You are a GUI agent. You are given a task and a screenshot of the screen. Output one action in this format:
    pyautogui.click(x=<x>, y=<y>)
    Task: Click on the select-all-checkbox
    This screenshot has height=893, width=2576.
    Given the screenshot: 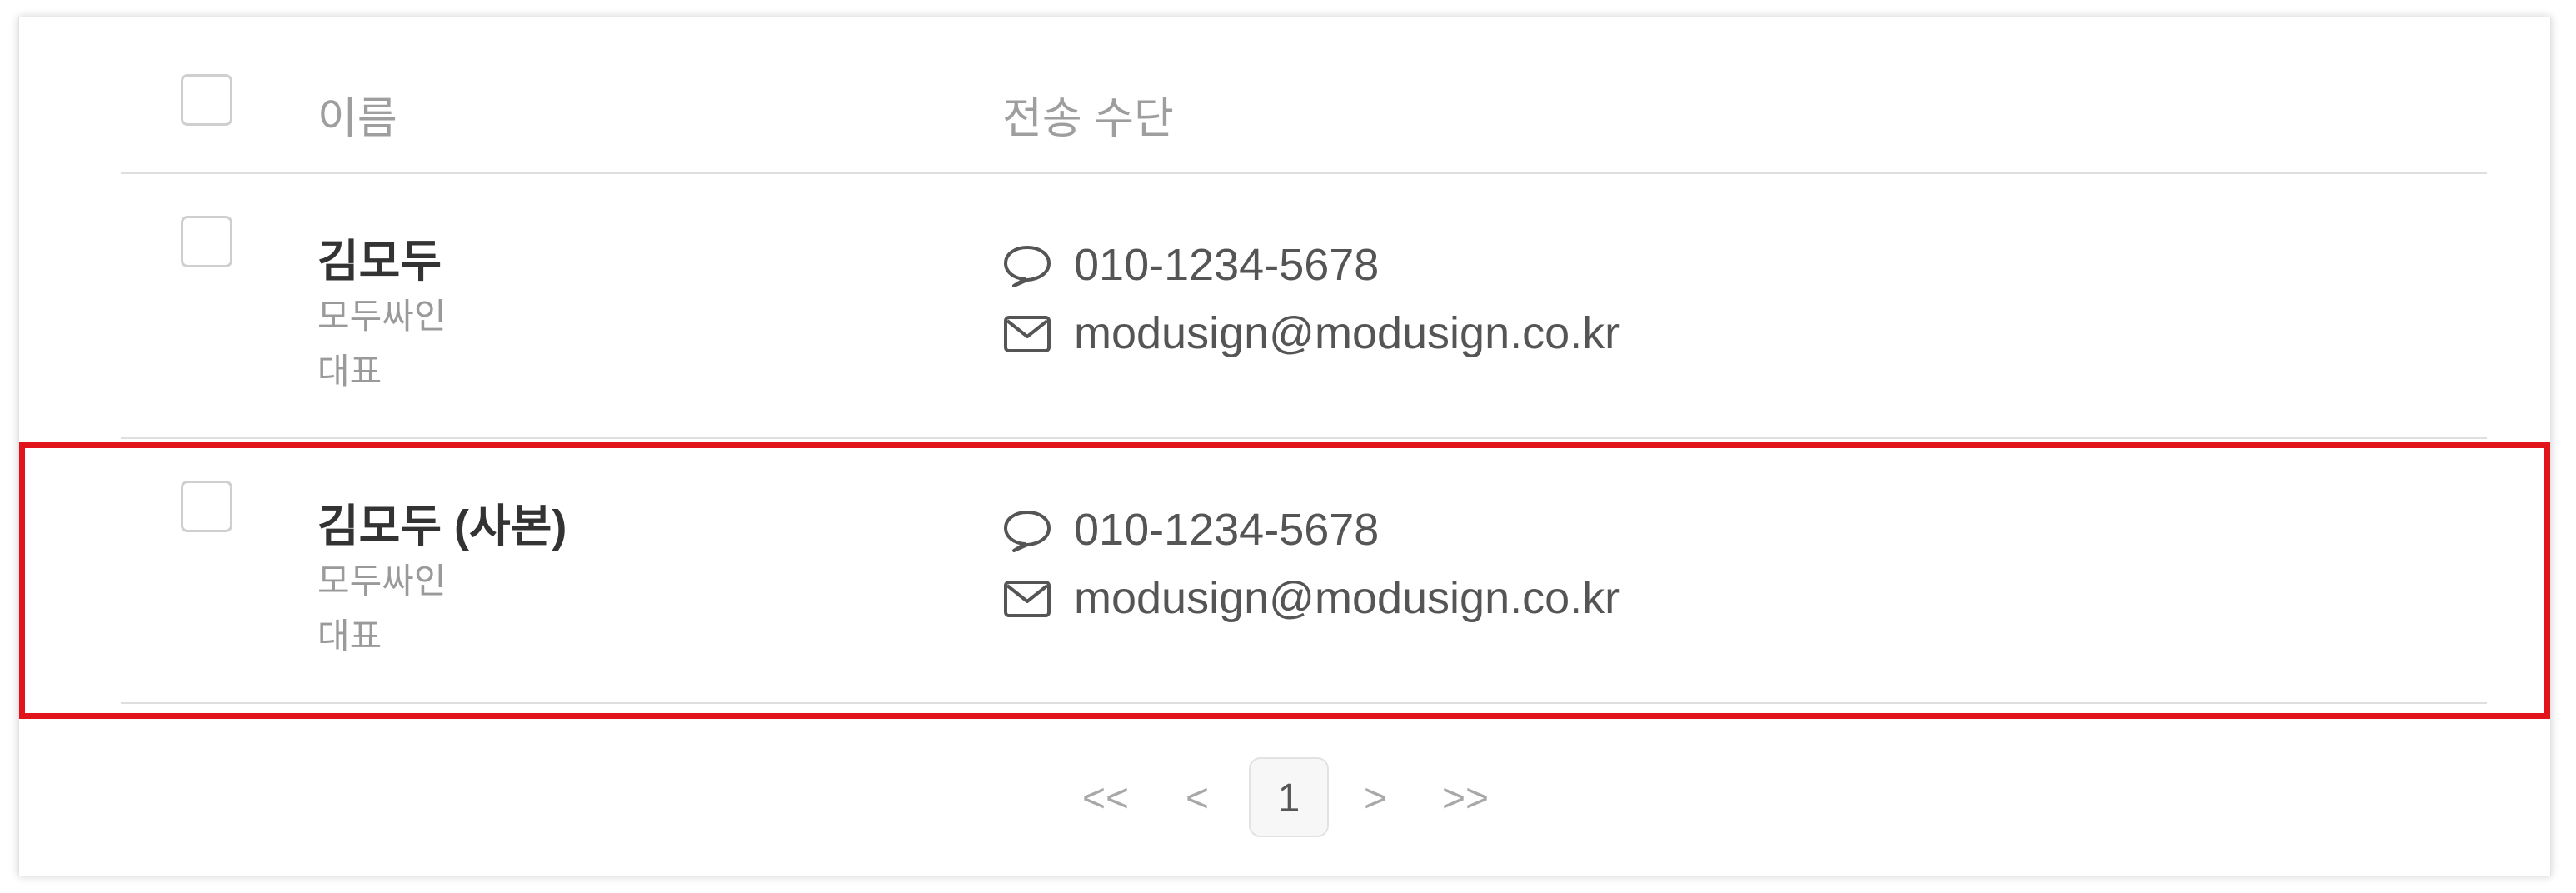 What is the action you would take?
    pyautogui.click(x=206, y=100)
    